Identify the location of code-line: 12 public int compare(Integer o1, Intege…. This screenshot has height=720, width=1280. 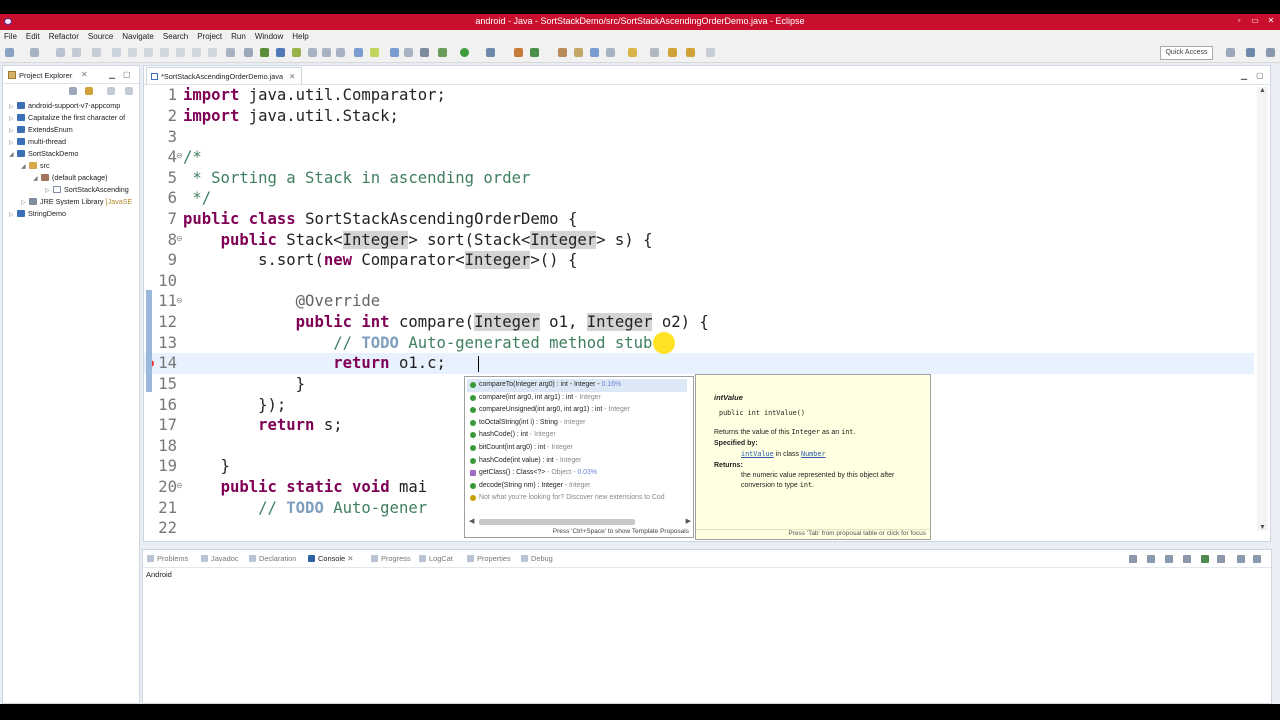
(699, 322).